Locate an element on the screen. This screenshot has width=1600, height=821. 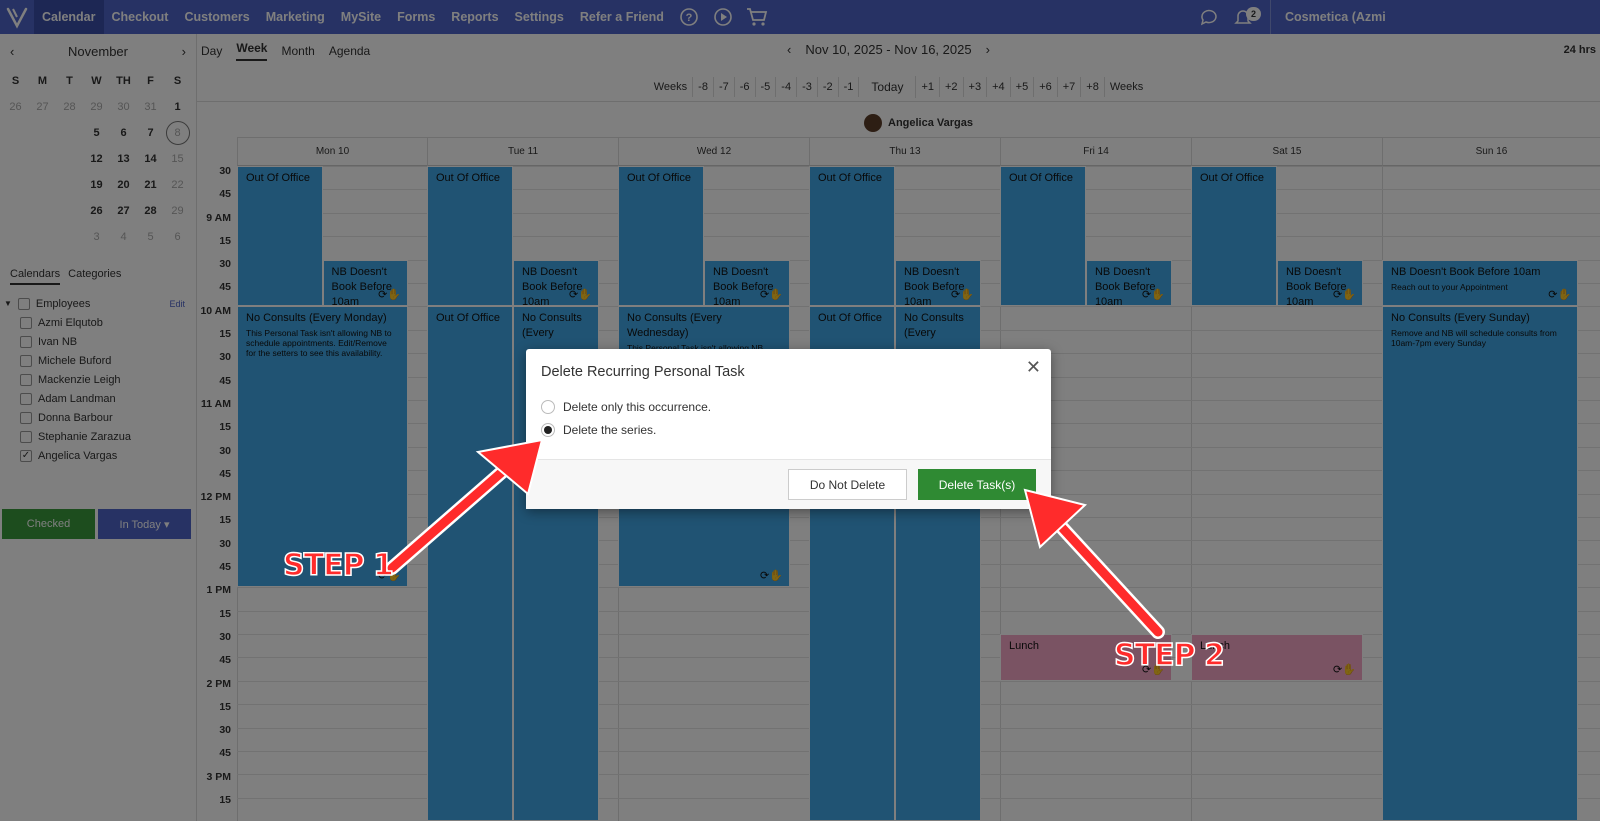
do-not-delete-button: Do Not Delete is located at coordinates (847, 484).